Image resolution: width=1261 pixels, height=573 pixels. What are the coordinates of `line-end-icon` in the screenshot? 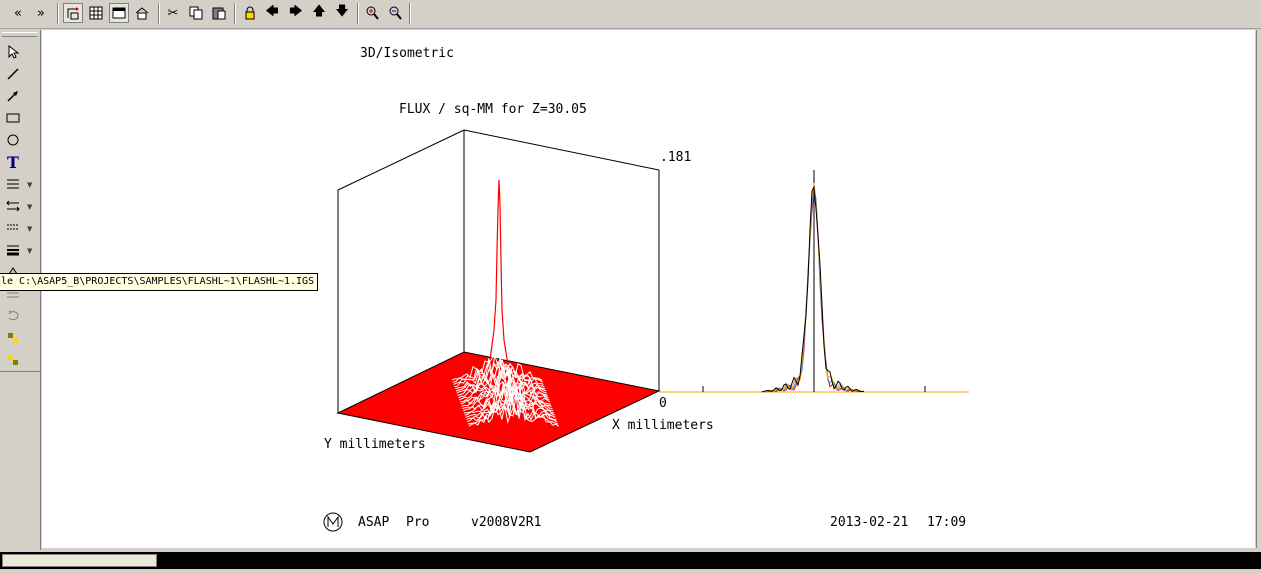 It's located at (13, 206).